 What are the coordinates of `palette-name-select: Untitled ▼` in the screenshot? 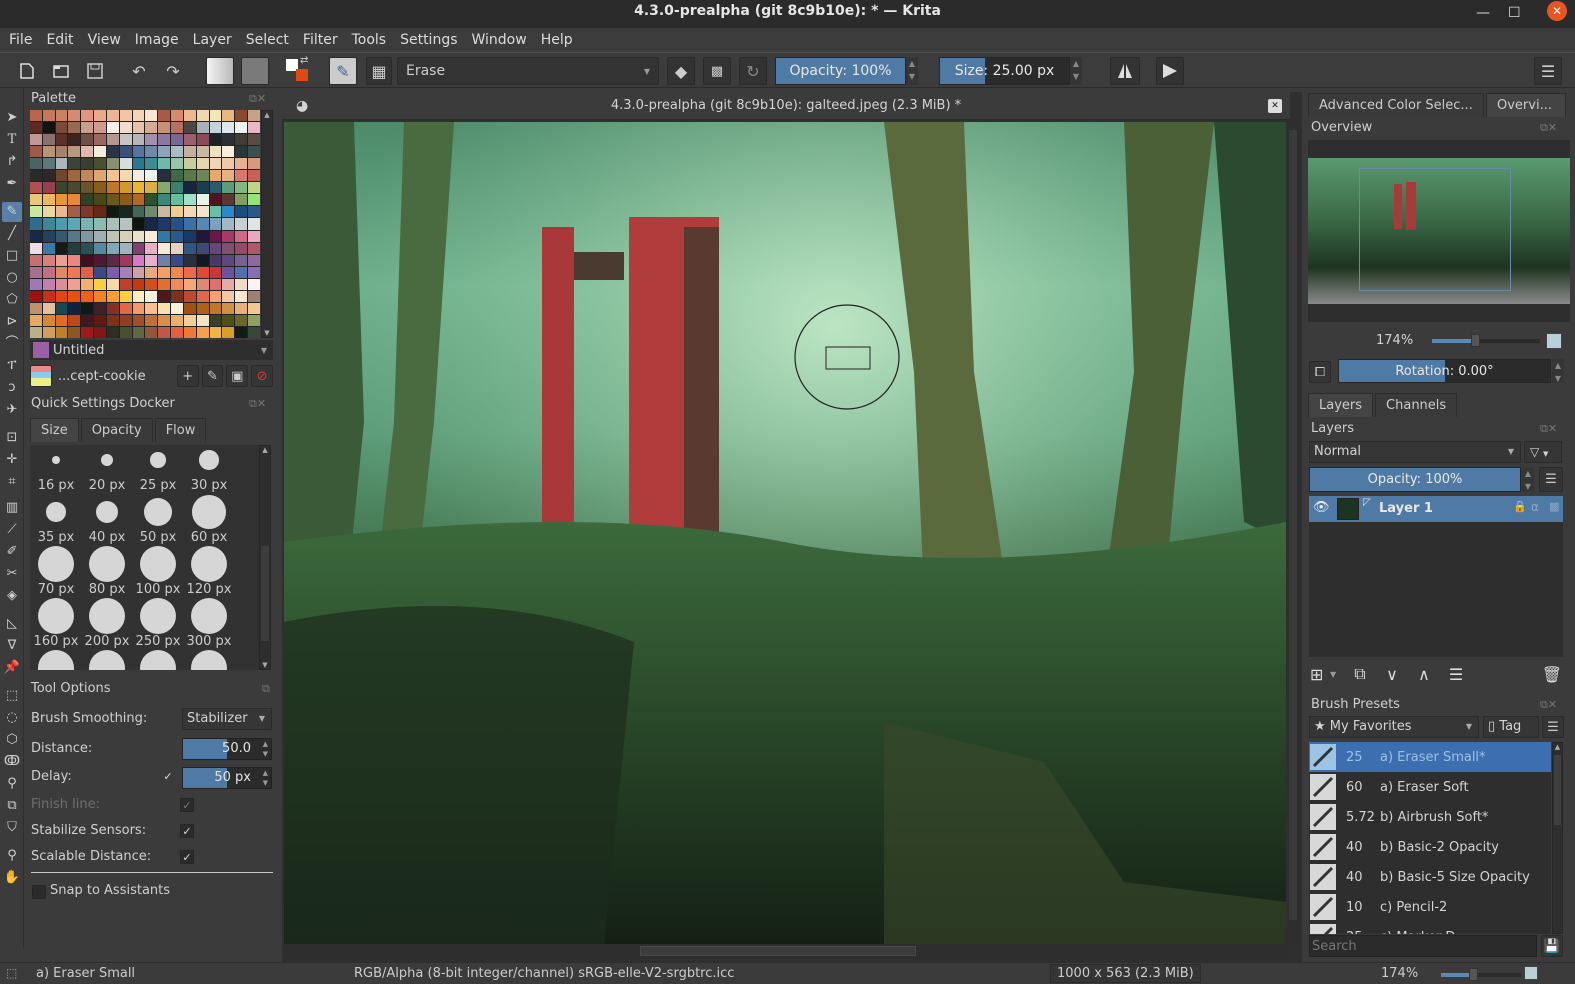 It's located at (151, 350).